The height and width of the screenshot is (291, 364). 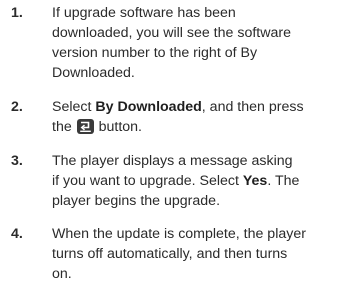 What do you see at coordinates (85, 126) in the screenshot?
I see `enter-button-icon` at bounding box center [85, 126].